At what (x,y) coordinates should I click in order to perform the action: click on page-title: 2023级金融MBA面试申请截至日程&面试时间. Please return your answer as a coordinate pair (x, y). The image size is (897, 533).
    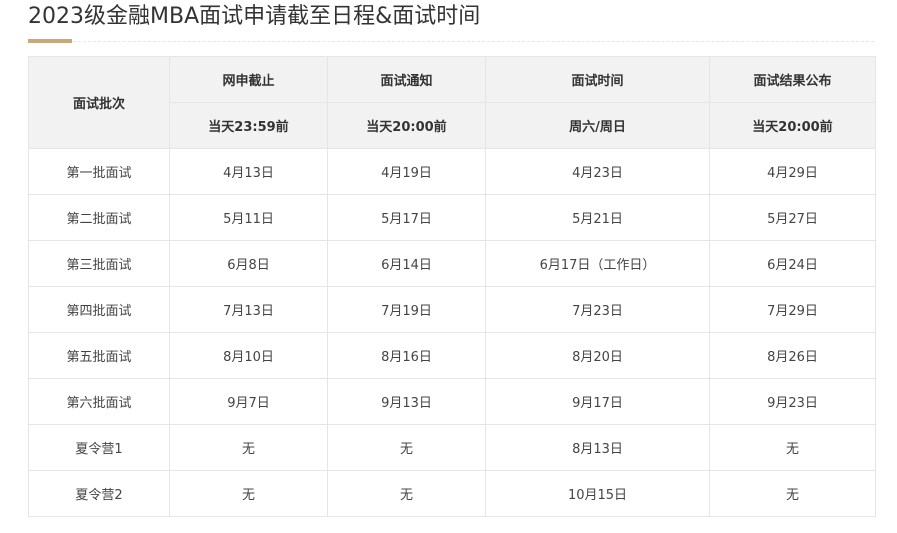
    Looking at the image, I should click on (254, 16).